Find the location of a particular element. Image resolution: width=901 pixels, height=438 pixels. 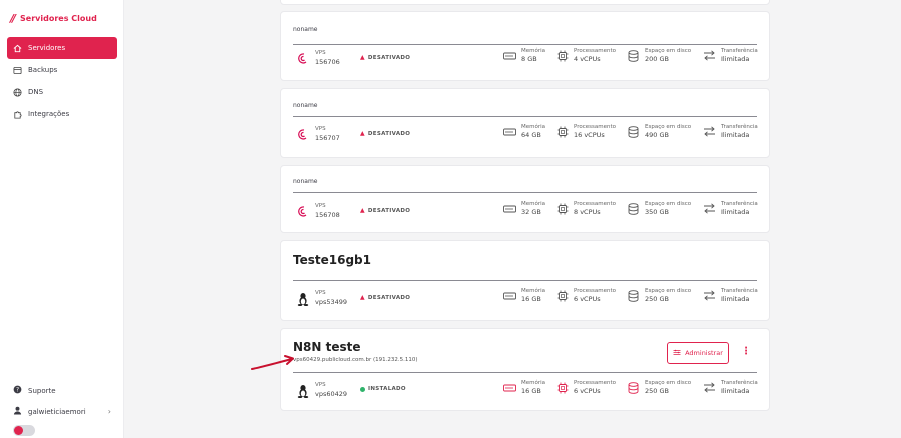

user-name: galwieticiaemori is located at coordinates (57, 411).